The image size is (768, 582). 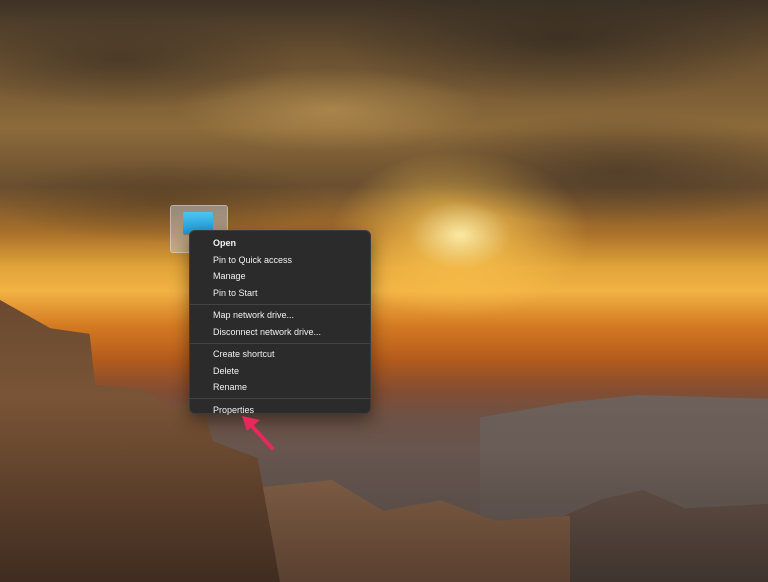 I want to click on pointer-arrow-icon, so click(x=258, y=433).